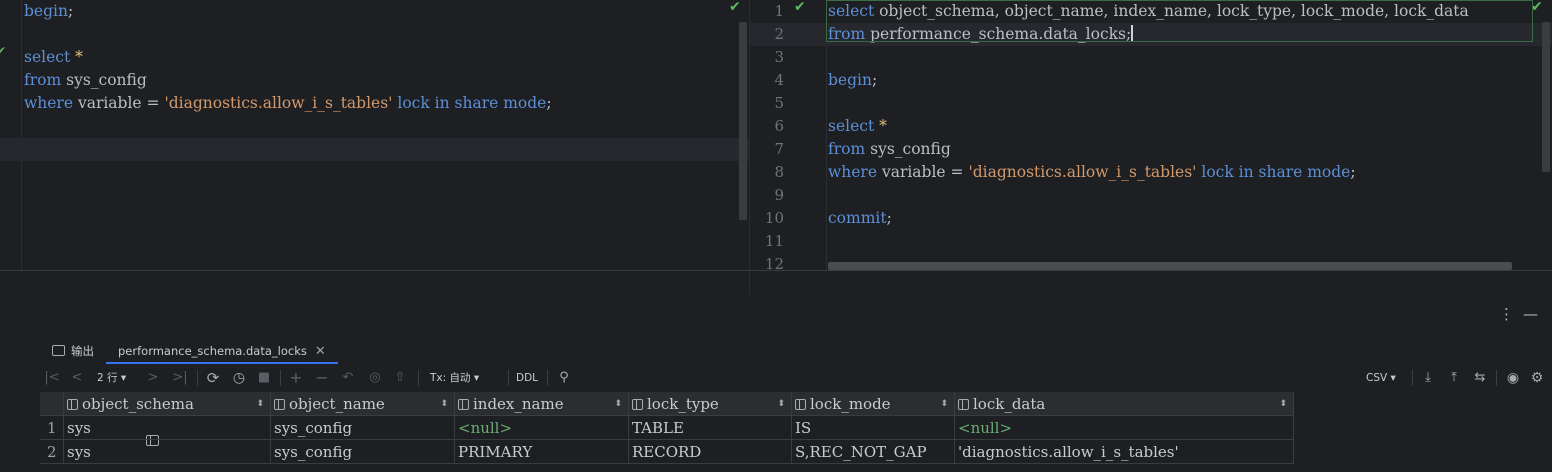 The image size is (1552, 472). I want to click on pin-icon: ⚲, so click(564, 378).